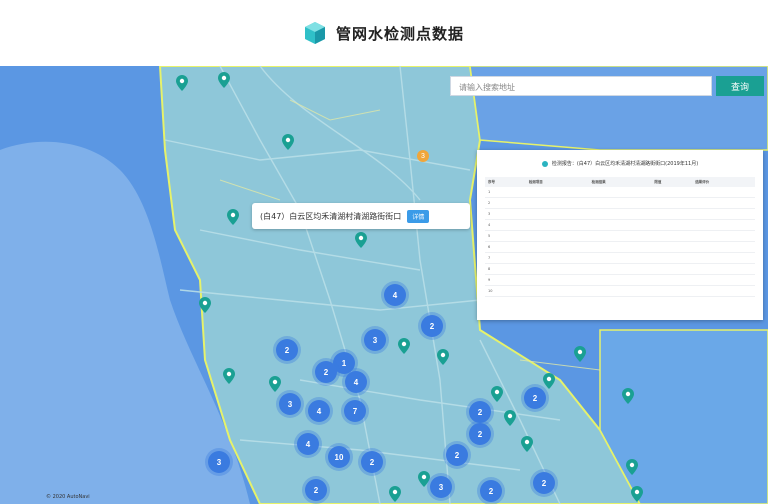 The image size is (768, 504). What do you see at coordinates (620, 269) in the screenshot?
I see `table-row: 8` at bounding box center [620, 269].